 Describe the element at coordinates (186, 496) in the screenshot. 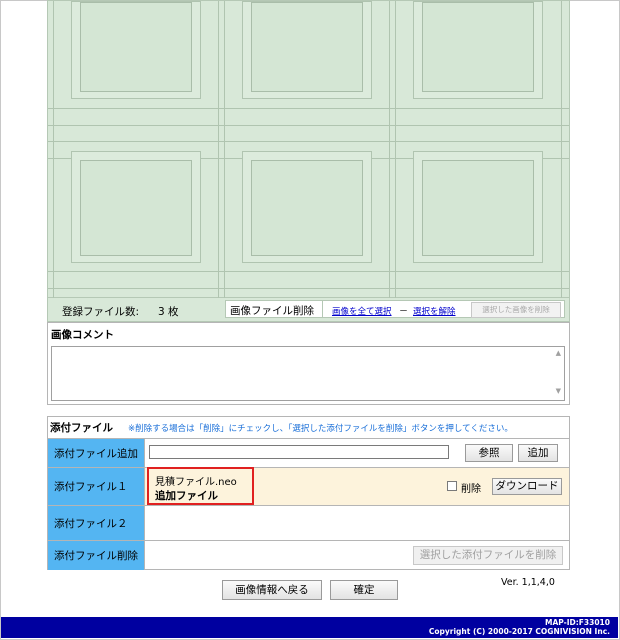

I see `attachment-file-tag: 追加ファイル` at that location.